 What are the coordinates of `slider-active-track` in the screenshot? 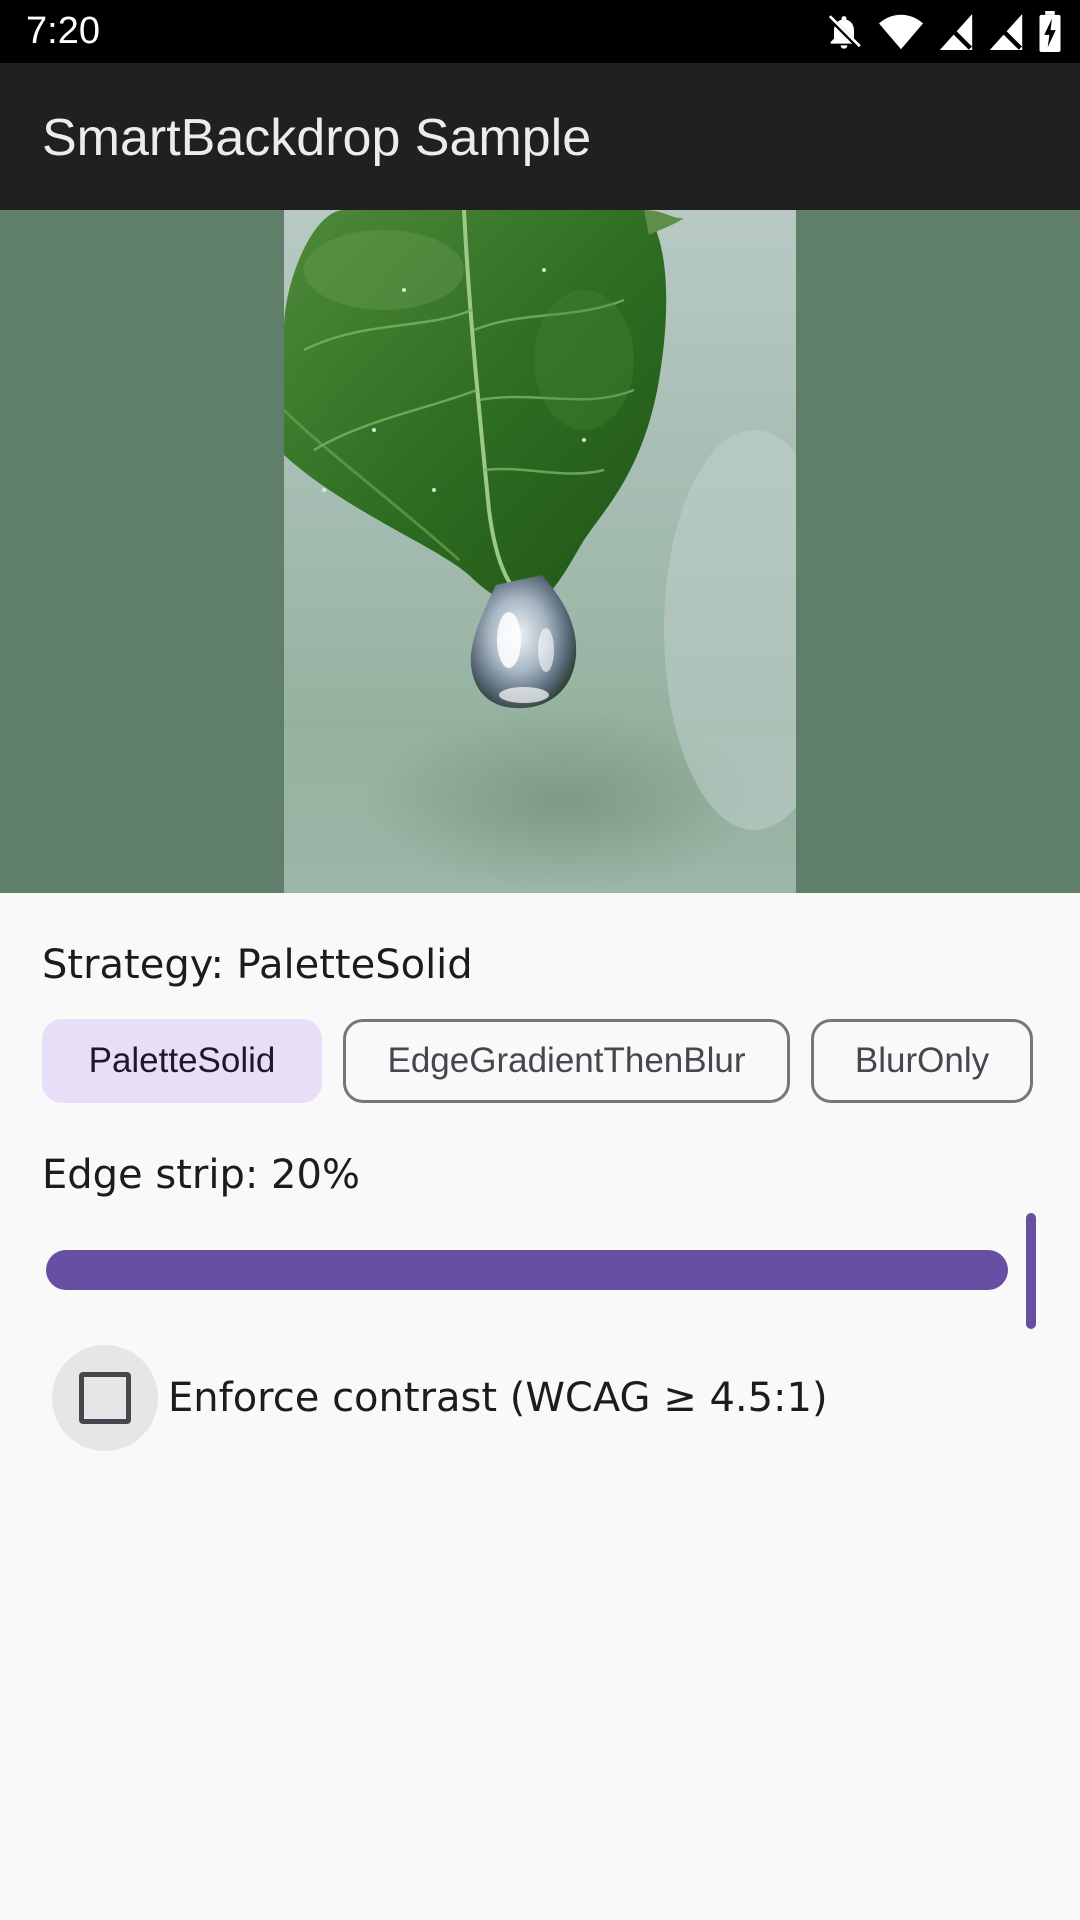 It's located at (527, 1270).